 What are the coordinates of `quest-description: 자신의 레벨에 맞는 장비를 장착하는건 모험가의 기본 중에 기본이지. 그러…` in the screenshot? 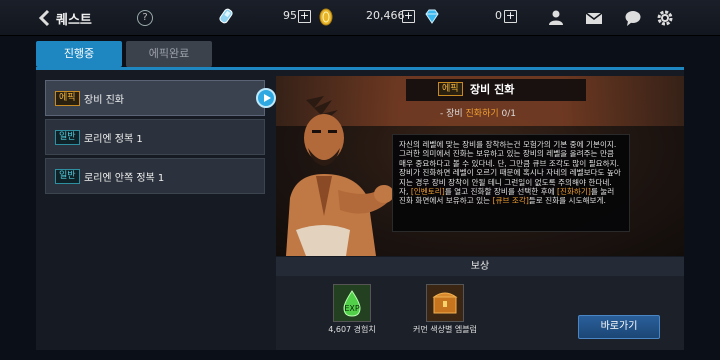 It's located at (511, 183).